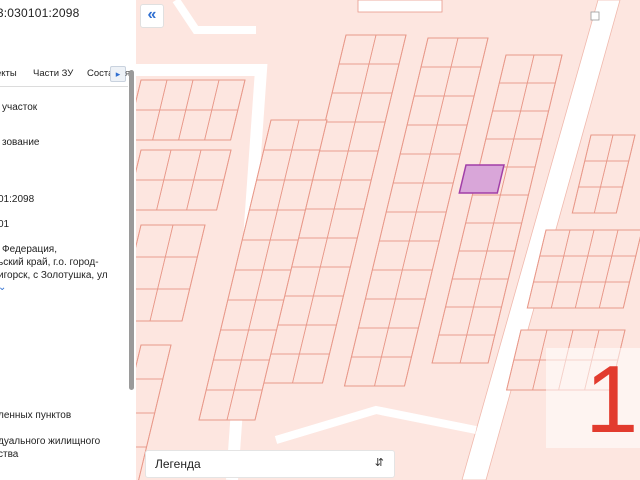  I want to click on address-line-1: Федерация,, so click(29, 249).